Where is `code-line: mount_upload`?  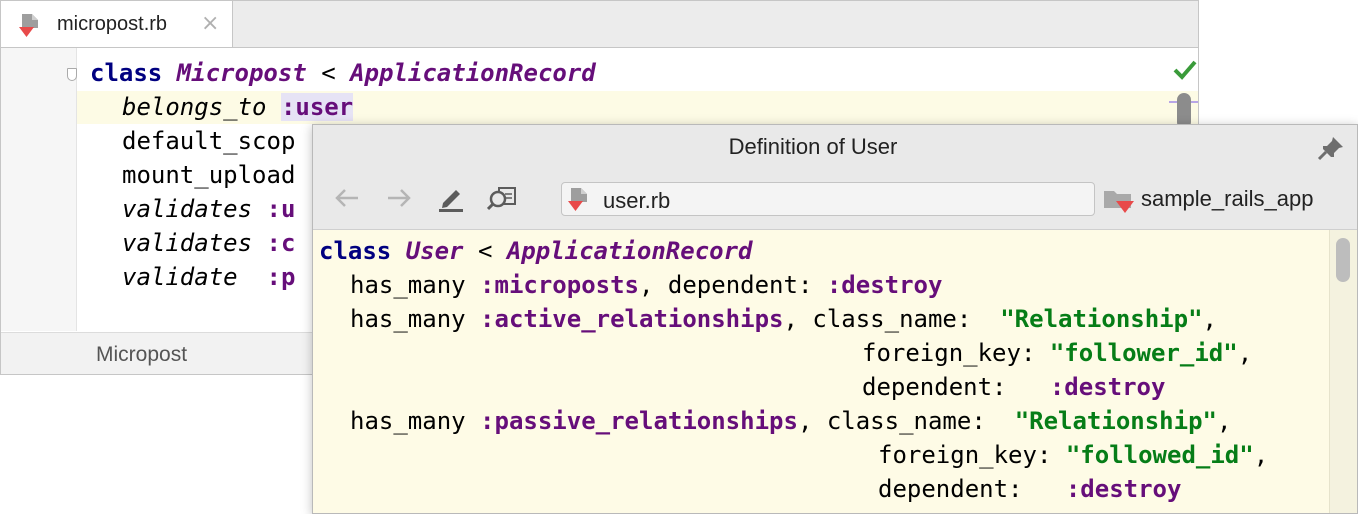
code-line: mount_upload is located at coordinates (209, 175).